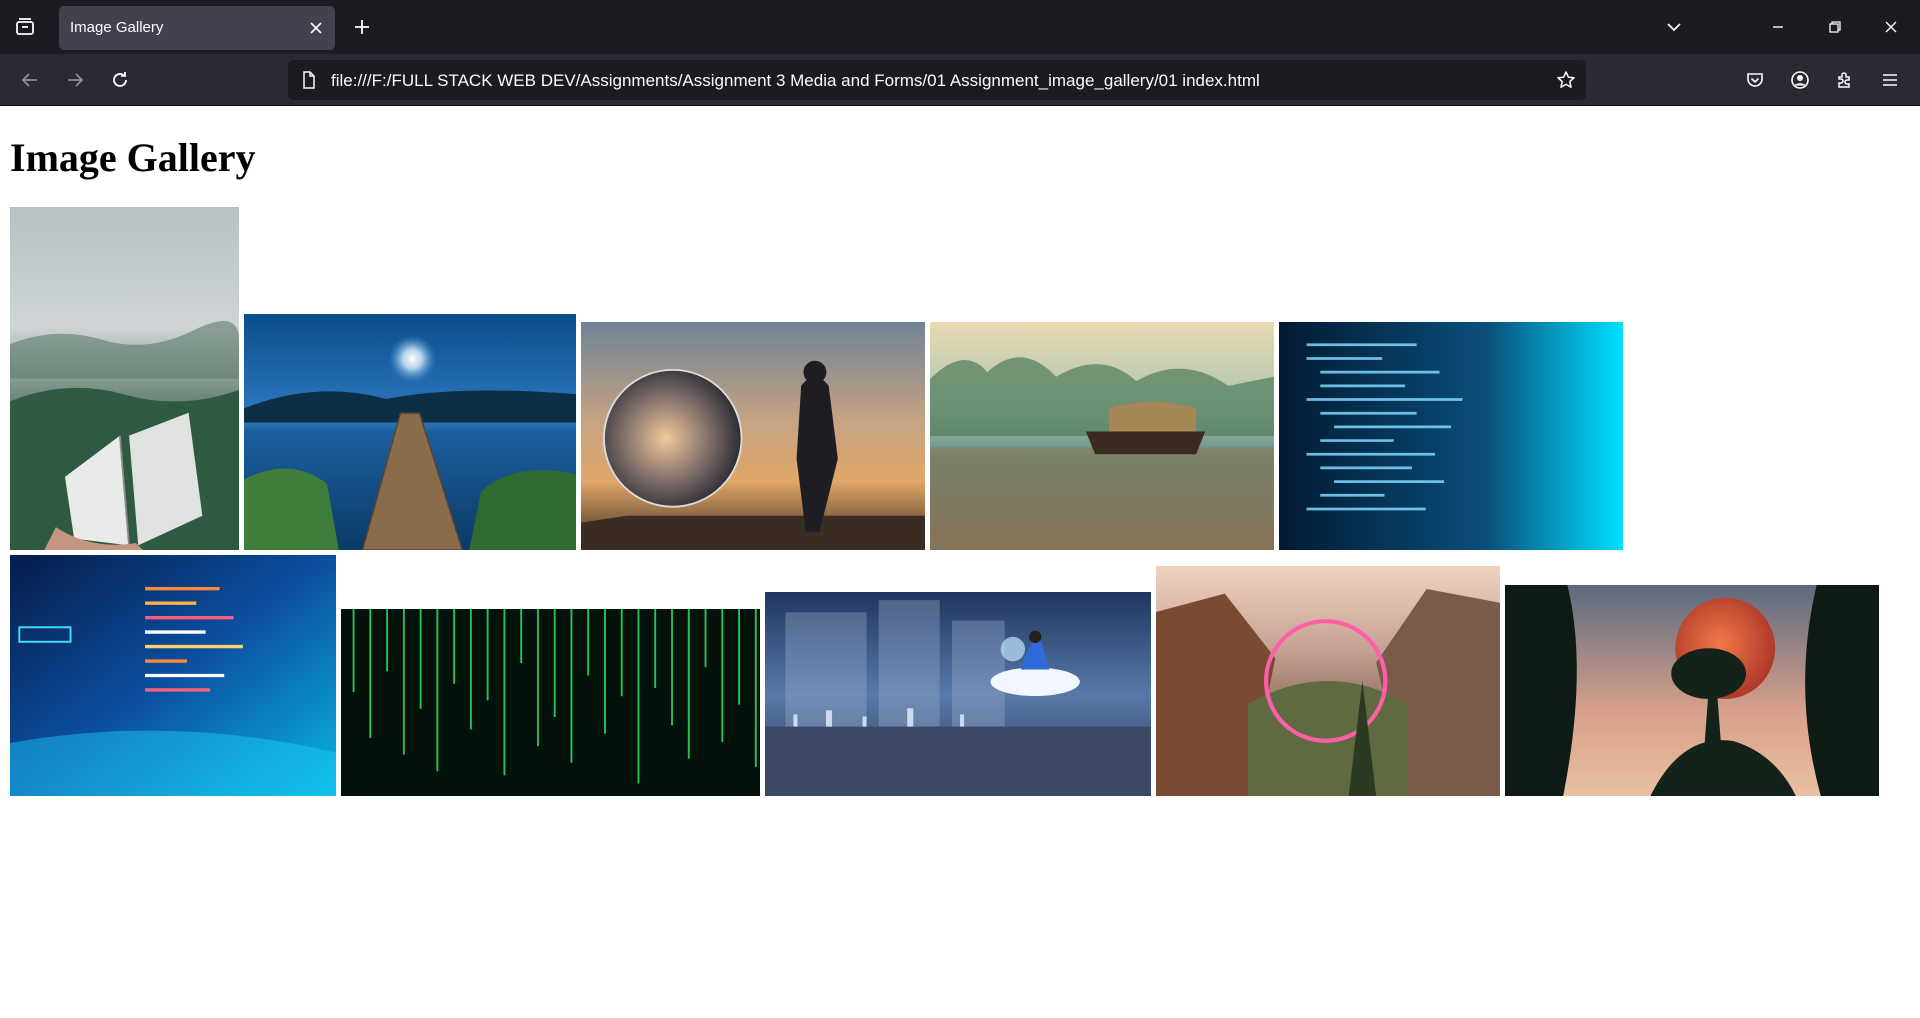 This screenshot has height=1018, width=1920. Describe the element at coordinates (117, 27) in the screenshot. I see `tab-title: Image Gallery` at that location.